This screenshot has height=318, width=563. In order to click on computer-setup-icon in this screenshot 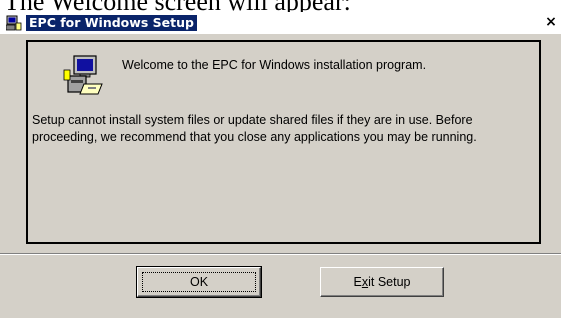, I will do `click(14, 23)`.